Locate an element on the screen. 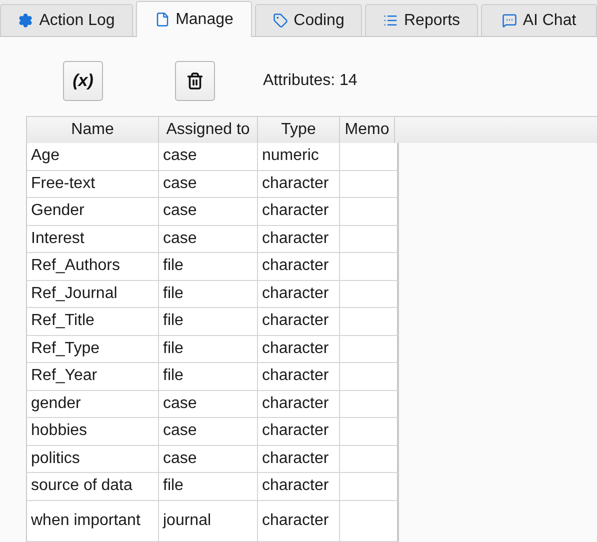 This screenshot has height=542, width=597. table-cell: source of data is located at coordinates (93, 486).